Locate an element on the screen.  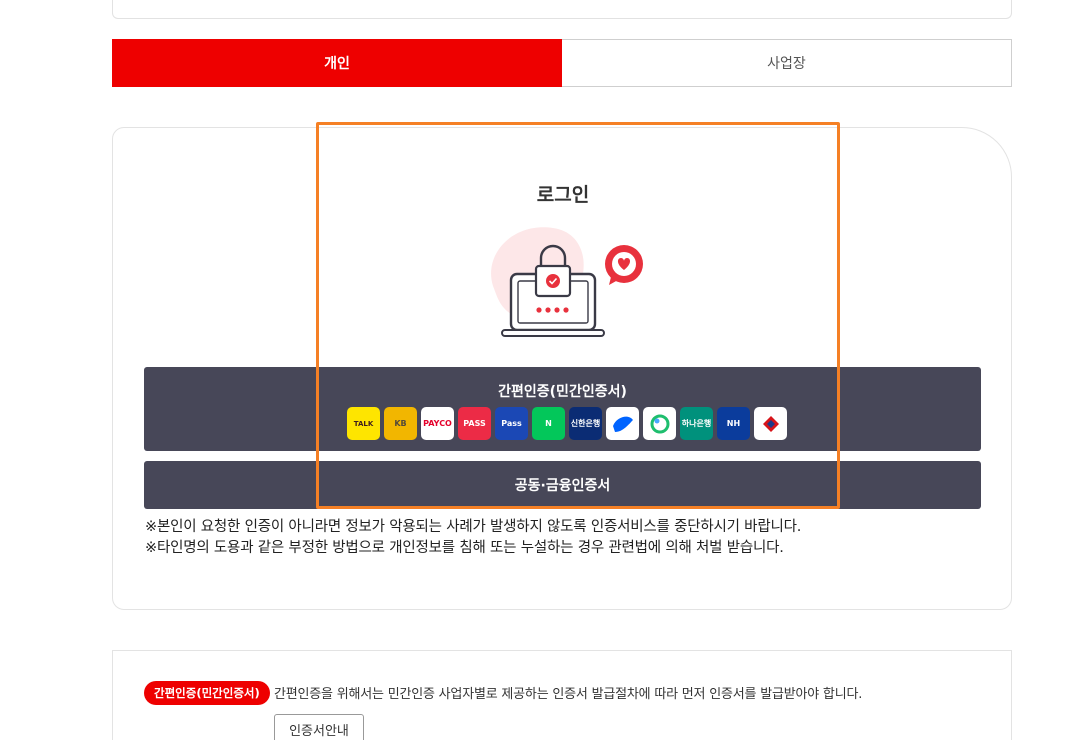
simple-auth-badge: 간편인증(민간인증서) is located at coordinates (207, 693).